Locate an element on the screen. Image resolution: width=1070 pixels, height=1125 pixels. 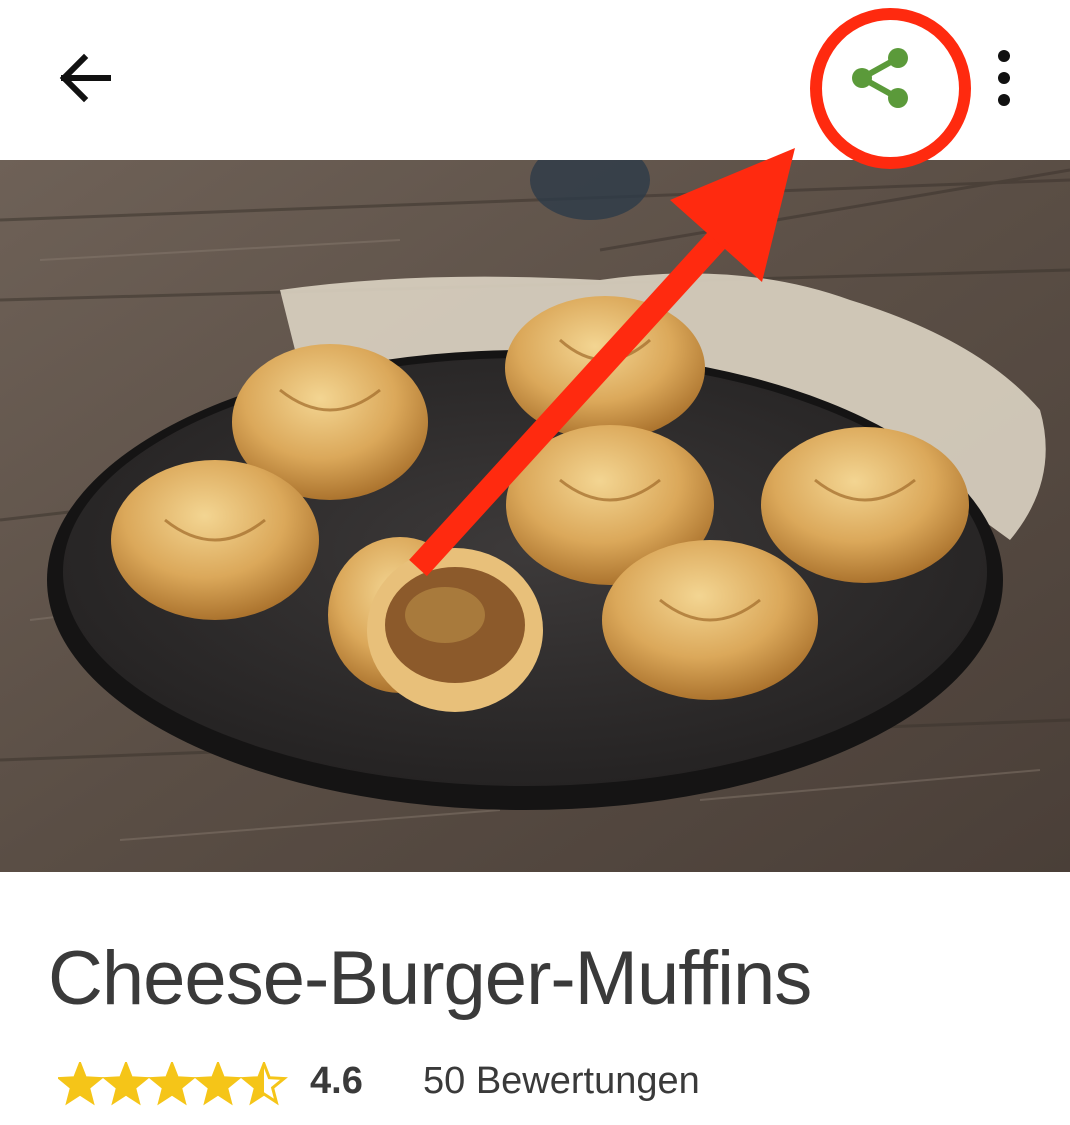
arrow-left-icon is located at coordinates (85, 78).